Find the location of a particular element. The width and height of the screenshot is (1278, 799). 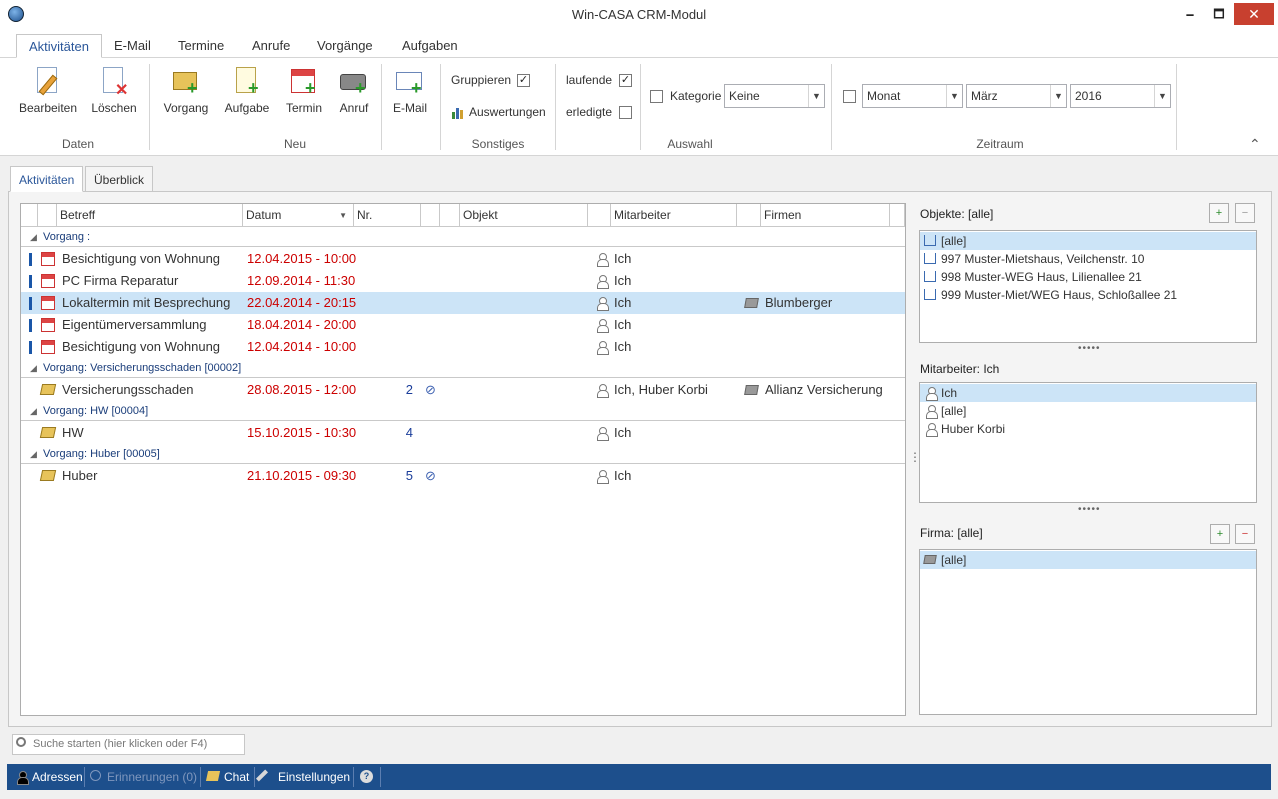

month-value: März is located at coordinates (984, 96).